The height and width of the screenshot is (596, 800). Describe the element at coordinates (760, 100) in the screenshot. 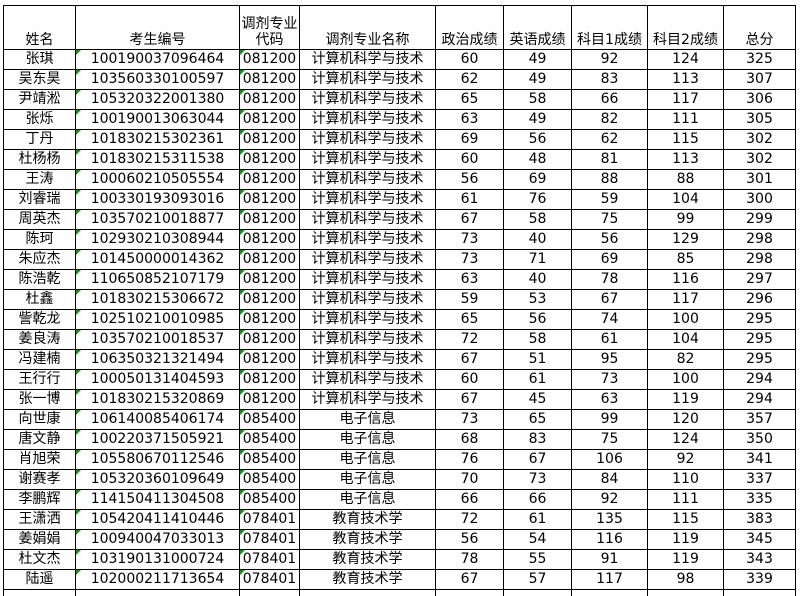

I see `cell-total: 306` at that location.